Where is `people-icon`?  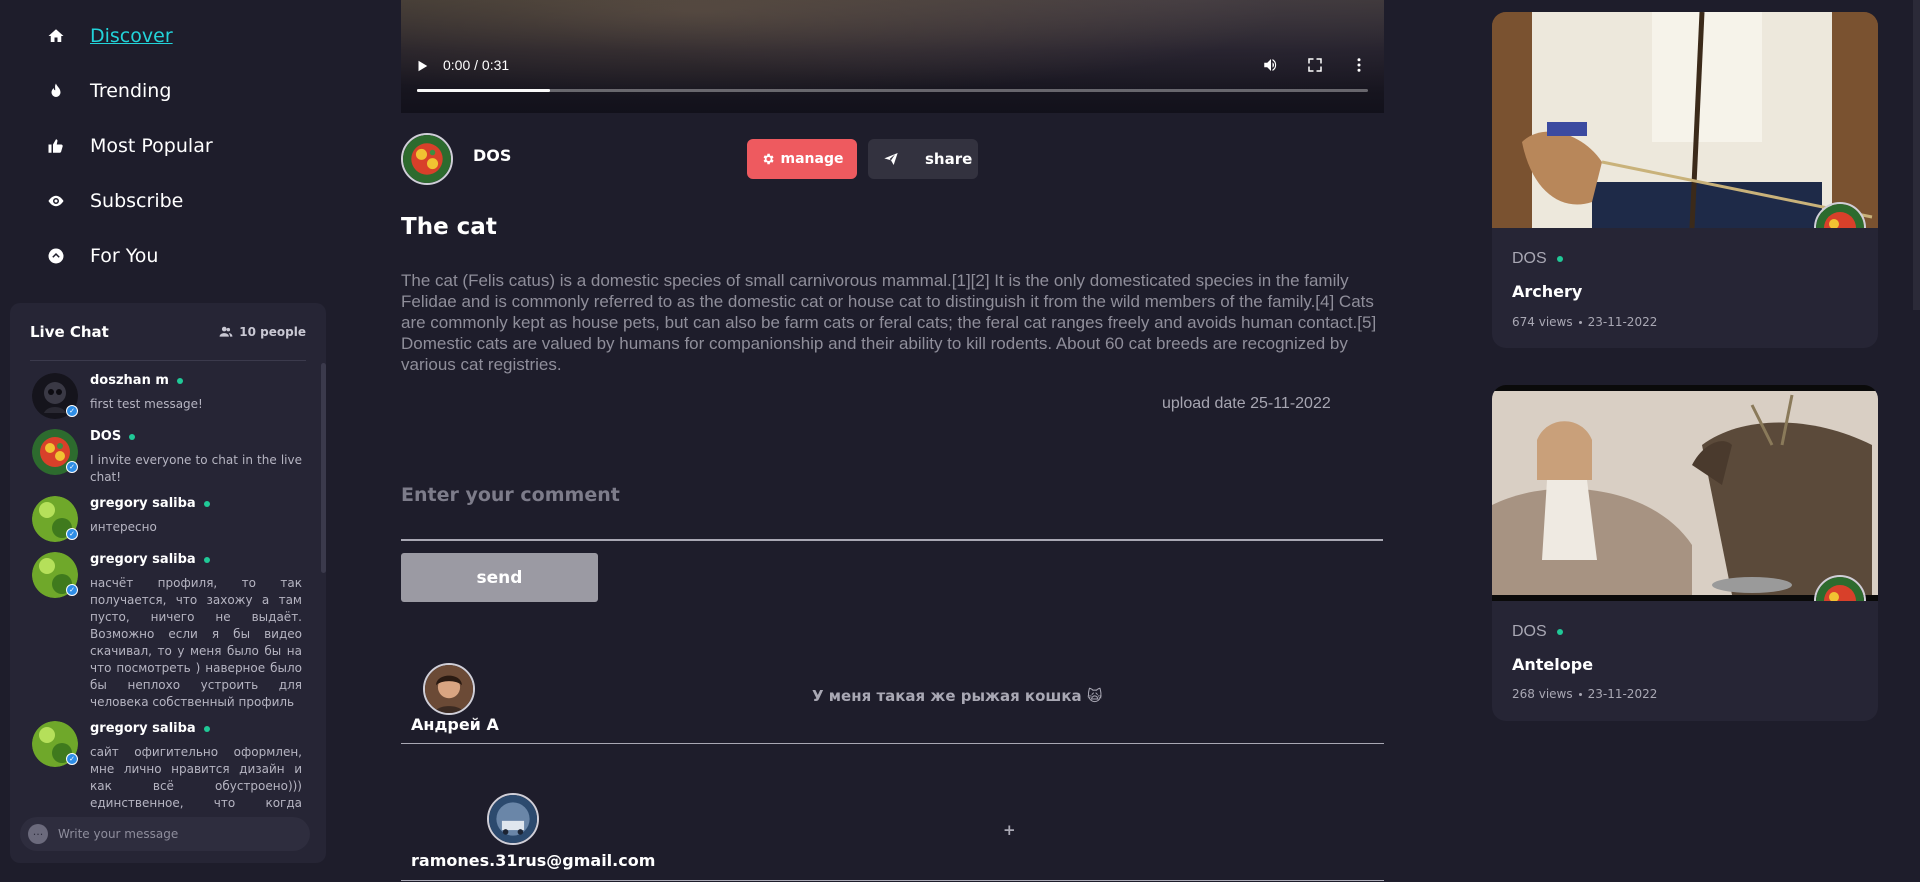
people-icon is located at coordinates (226, 331).